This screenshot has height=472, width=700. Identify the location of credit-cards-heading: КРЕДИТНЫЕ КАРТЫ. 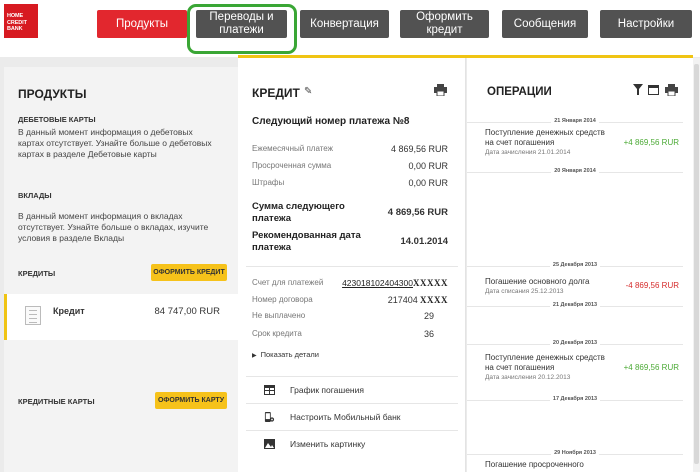
(56, 401).